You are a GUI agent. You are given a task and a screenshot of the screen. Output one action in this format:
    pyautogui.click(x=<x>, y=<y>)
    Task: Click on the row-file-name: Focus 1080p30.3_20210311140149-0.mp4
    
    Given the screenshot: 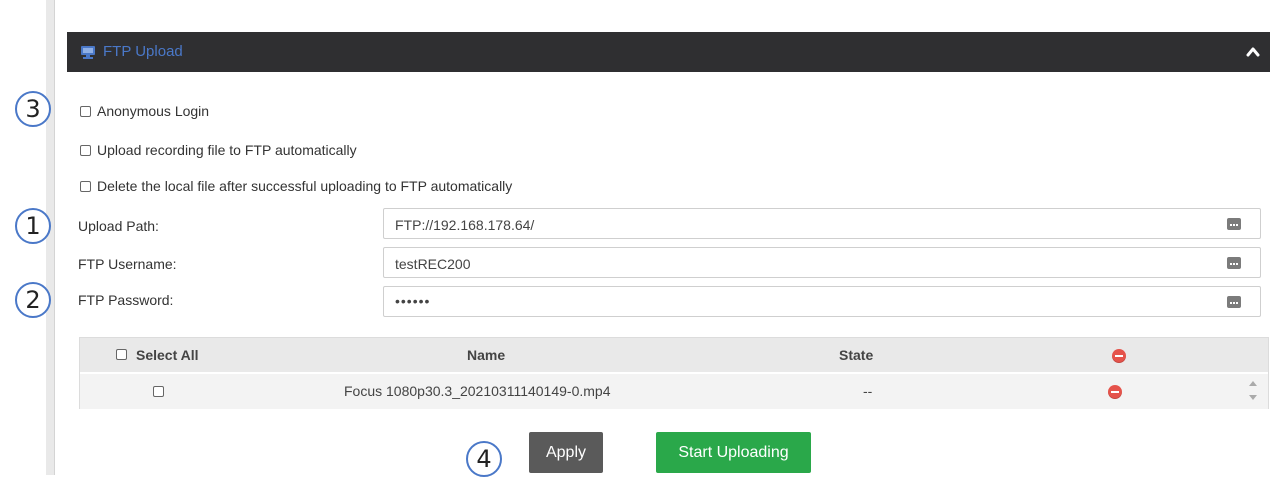 What is the action you would take?
    pyautogui.click(x=477, y=391)
    